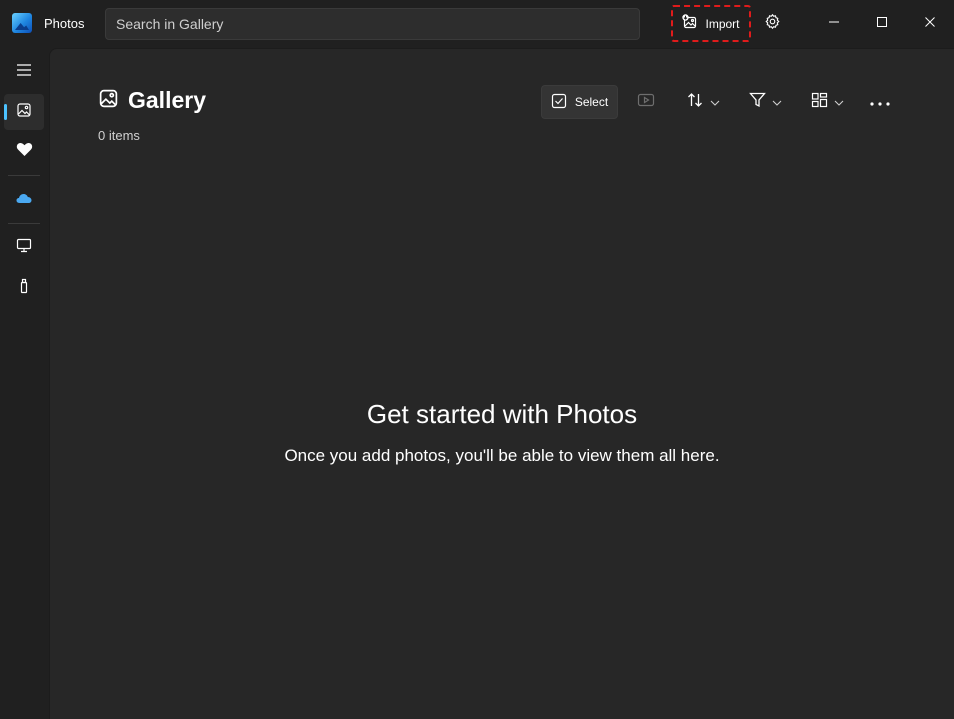 This screenshot has height=719, width=954. Describe the element at coordinates (819, 102) in the screenshot. I see `grid-view-icon` at that location.